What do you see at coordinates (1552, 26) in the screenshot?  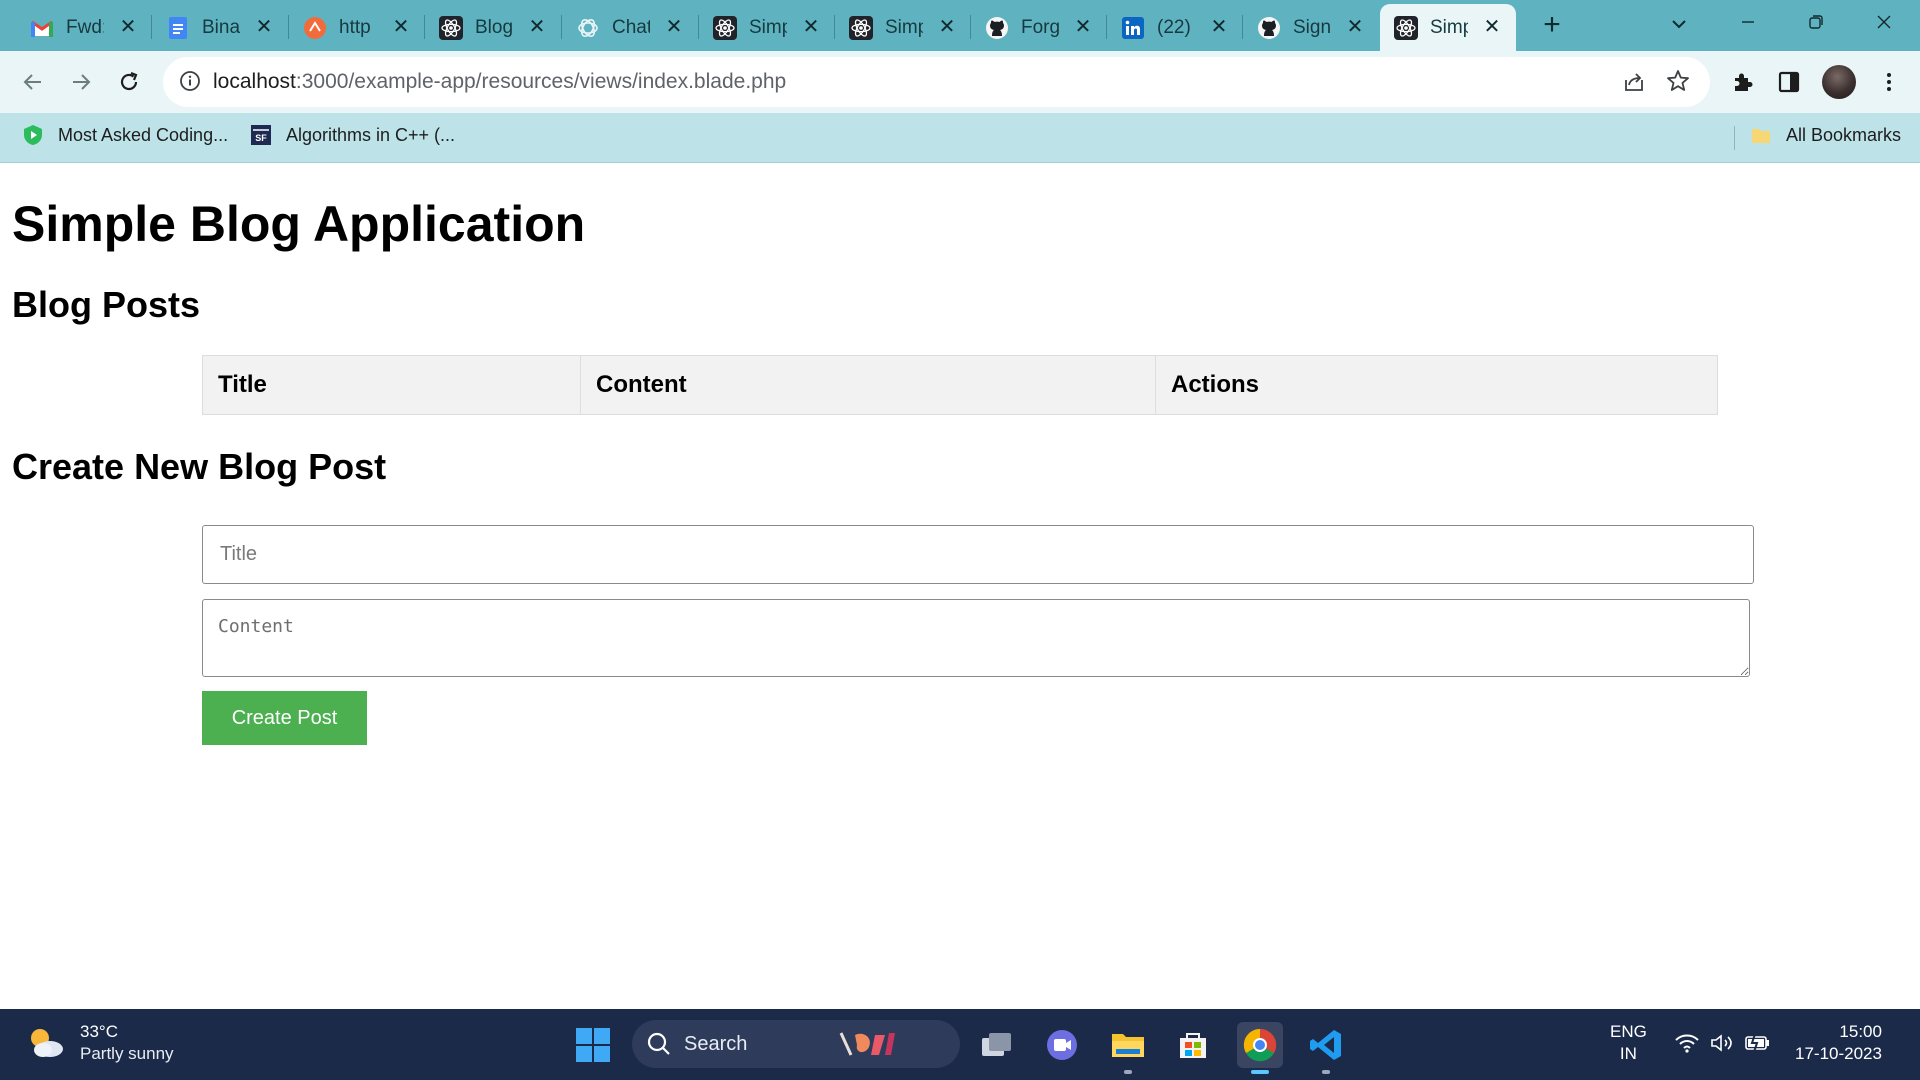 I see `new-tab-button: +` at bounding box center [1552, 26].